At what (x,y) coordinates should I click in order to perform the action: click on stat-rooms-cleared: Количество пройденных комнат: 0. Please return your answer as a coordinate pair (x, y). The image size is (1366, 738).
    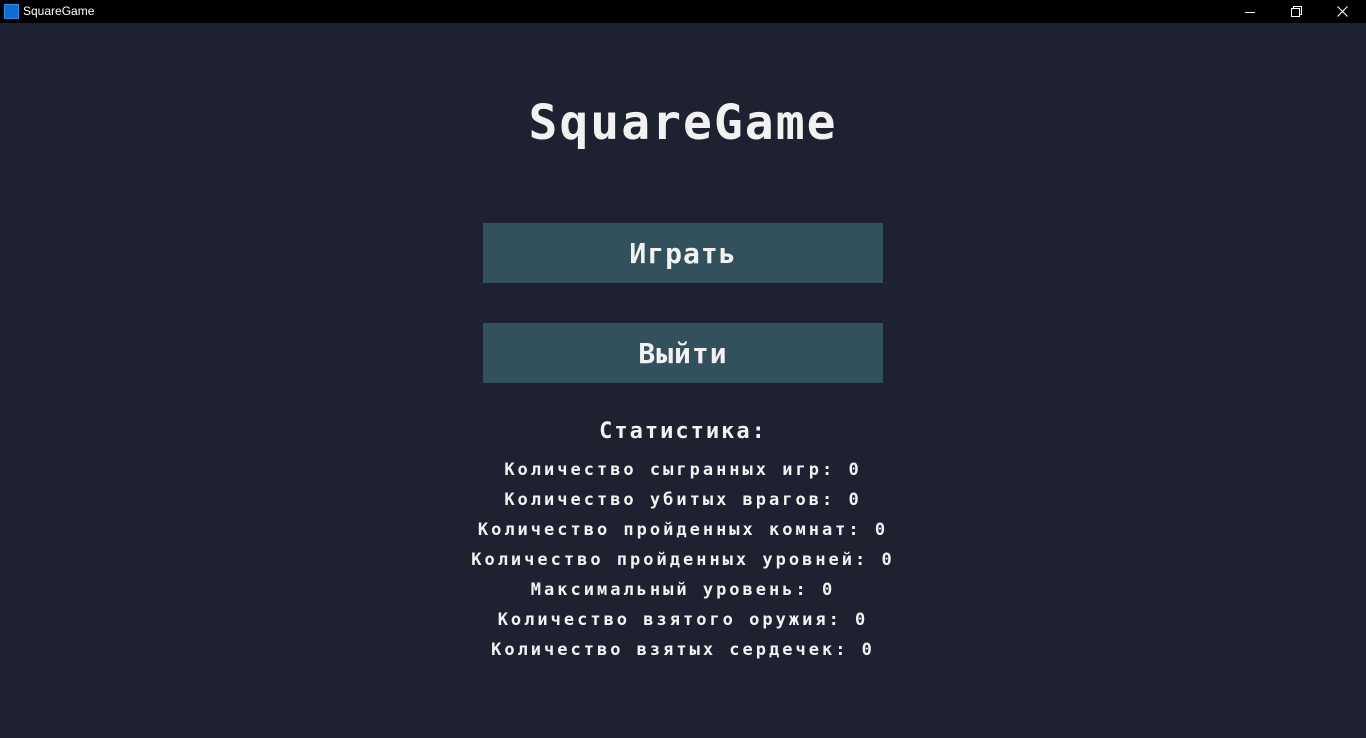
    Looking at the image, I should click on (683, 530).